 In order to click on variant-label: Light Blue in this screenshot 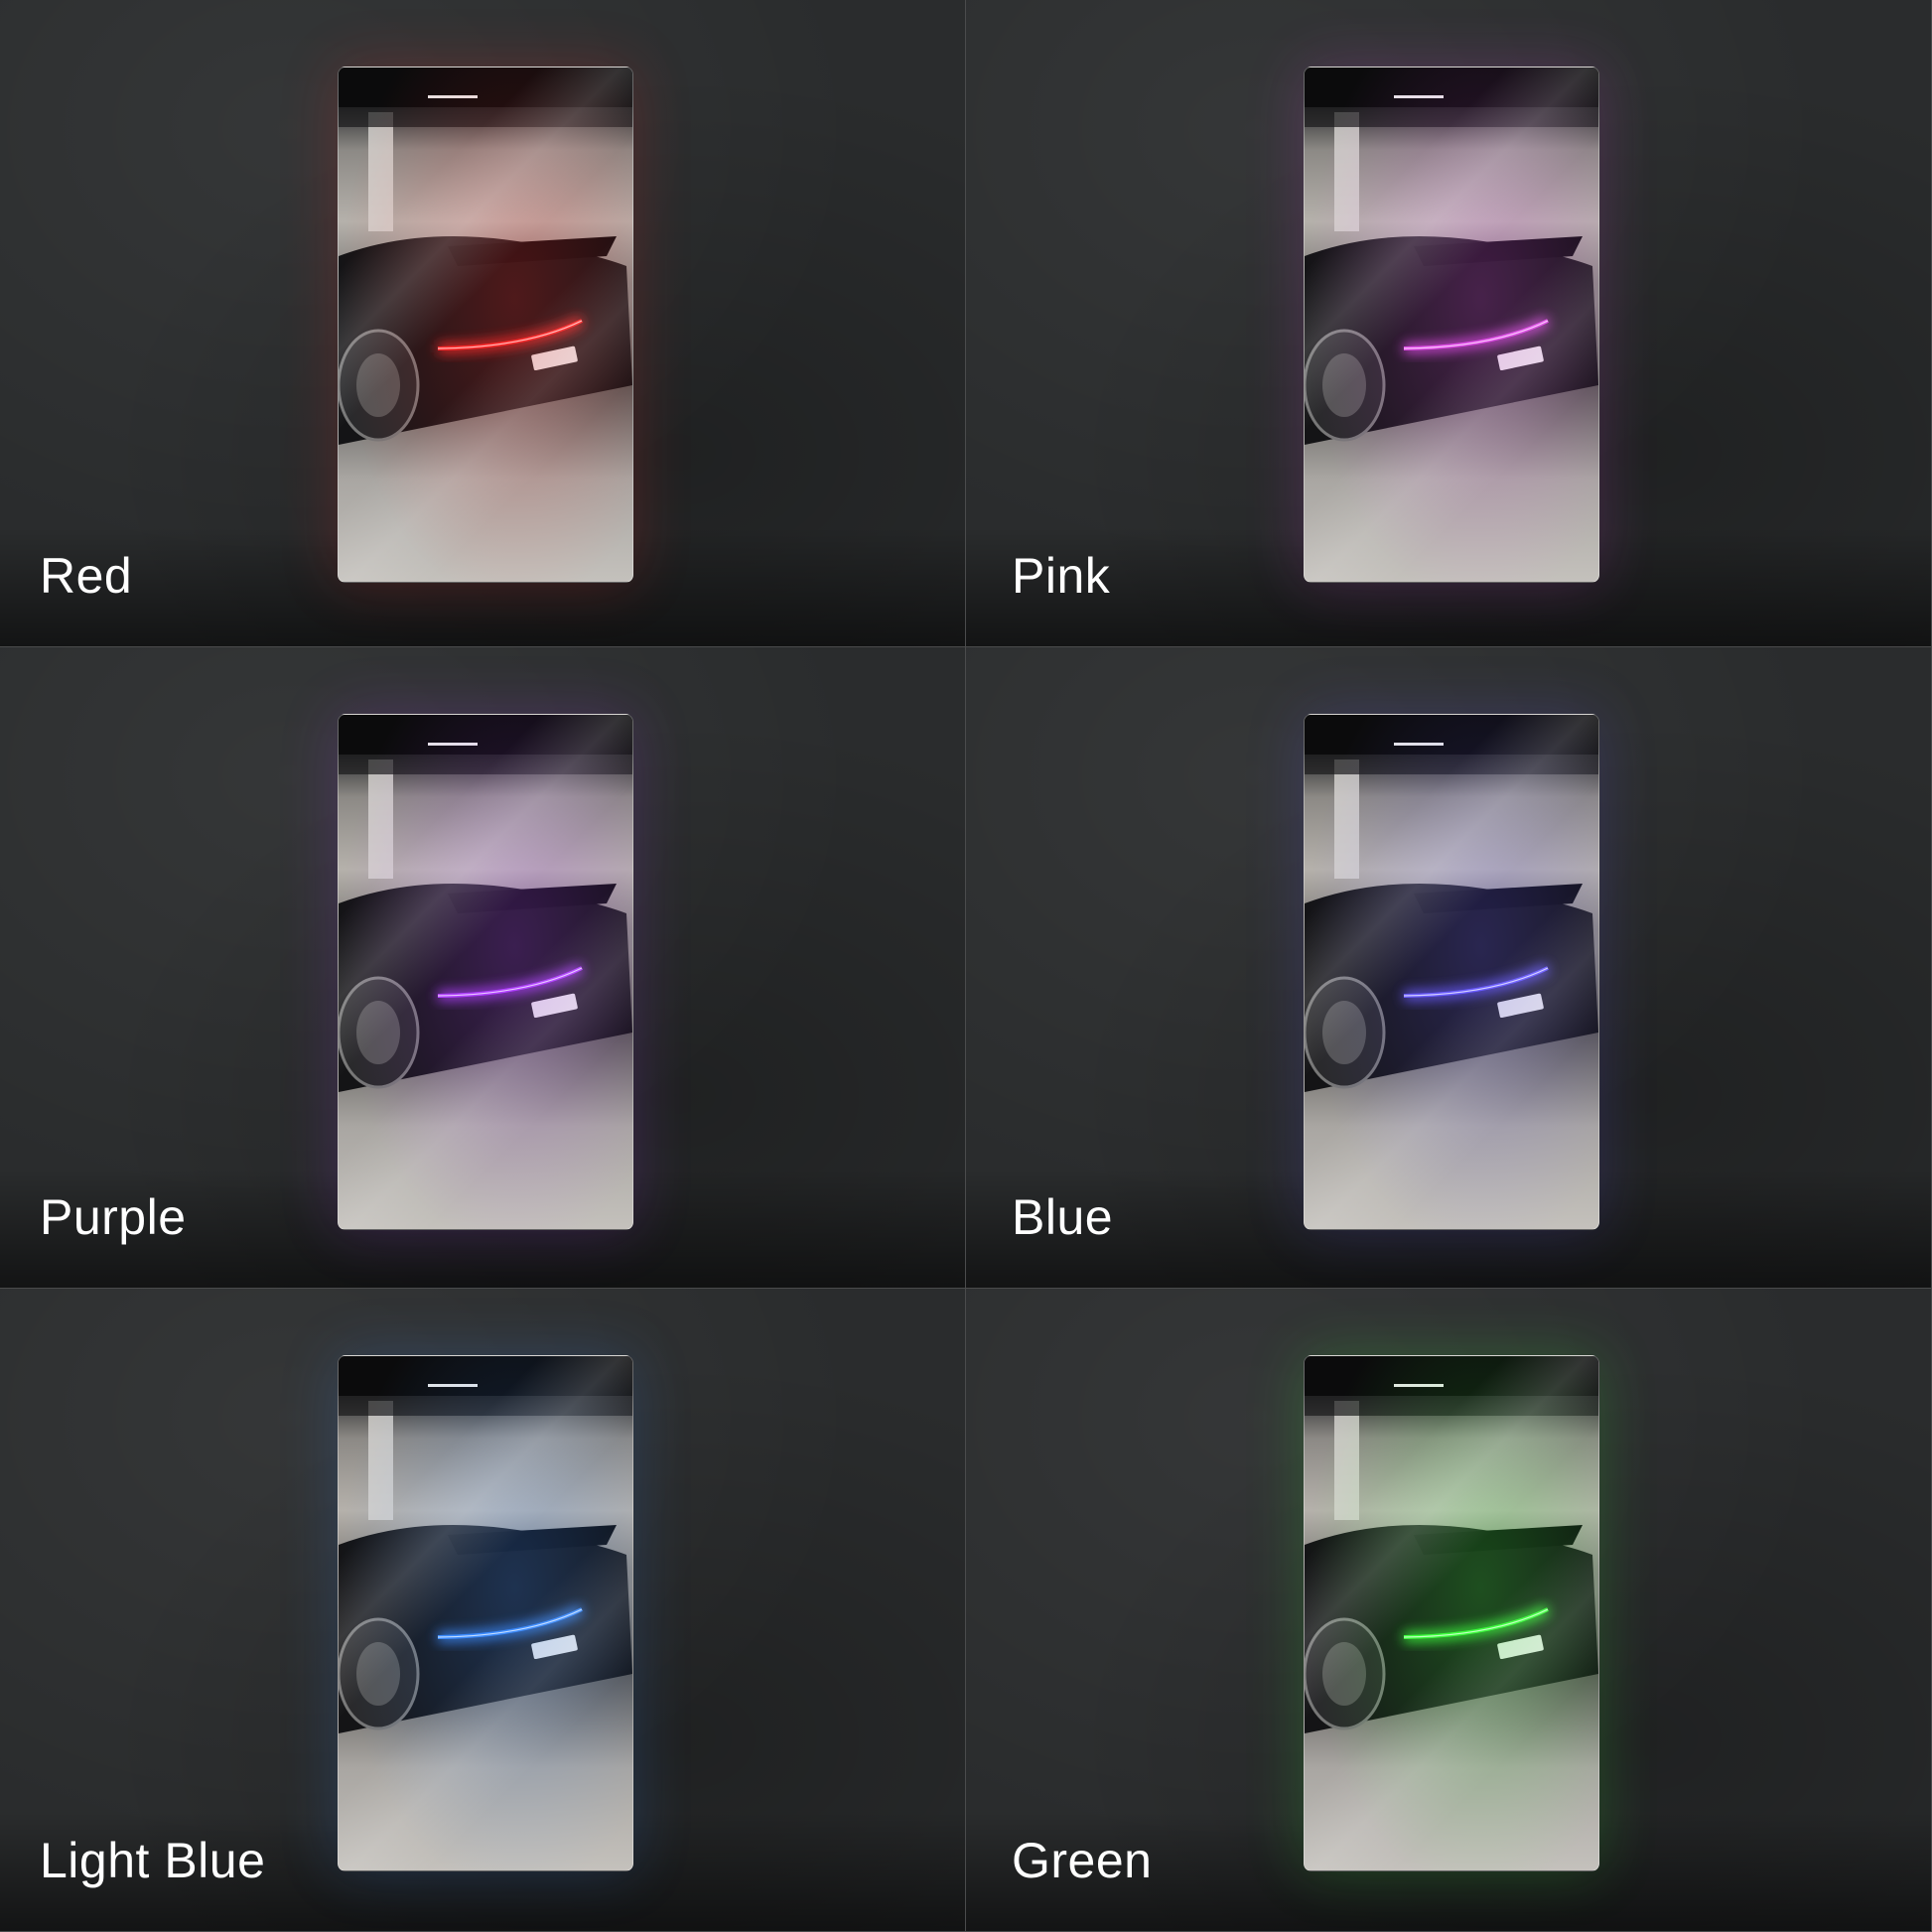, I will do `click(153, 1860)`.